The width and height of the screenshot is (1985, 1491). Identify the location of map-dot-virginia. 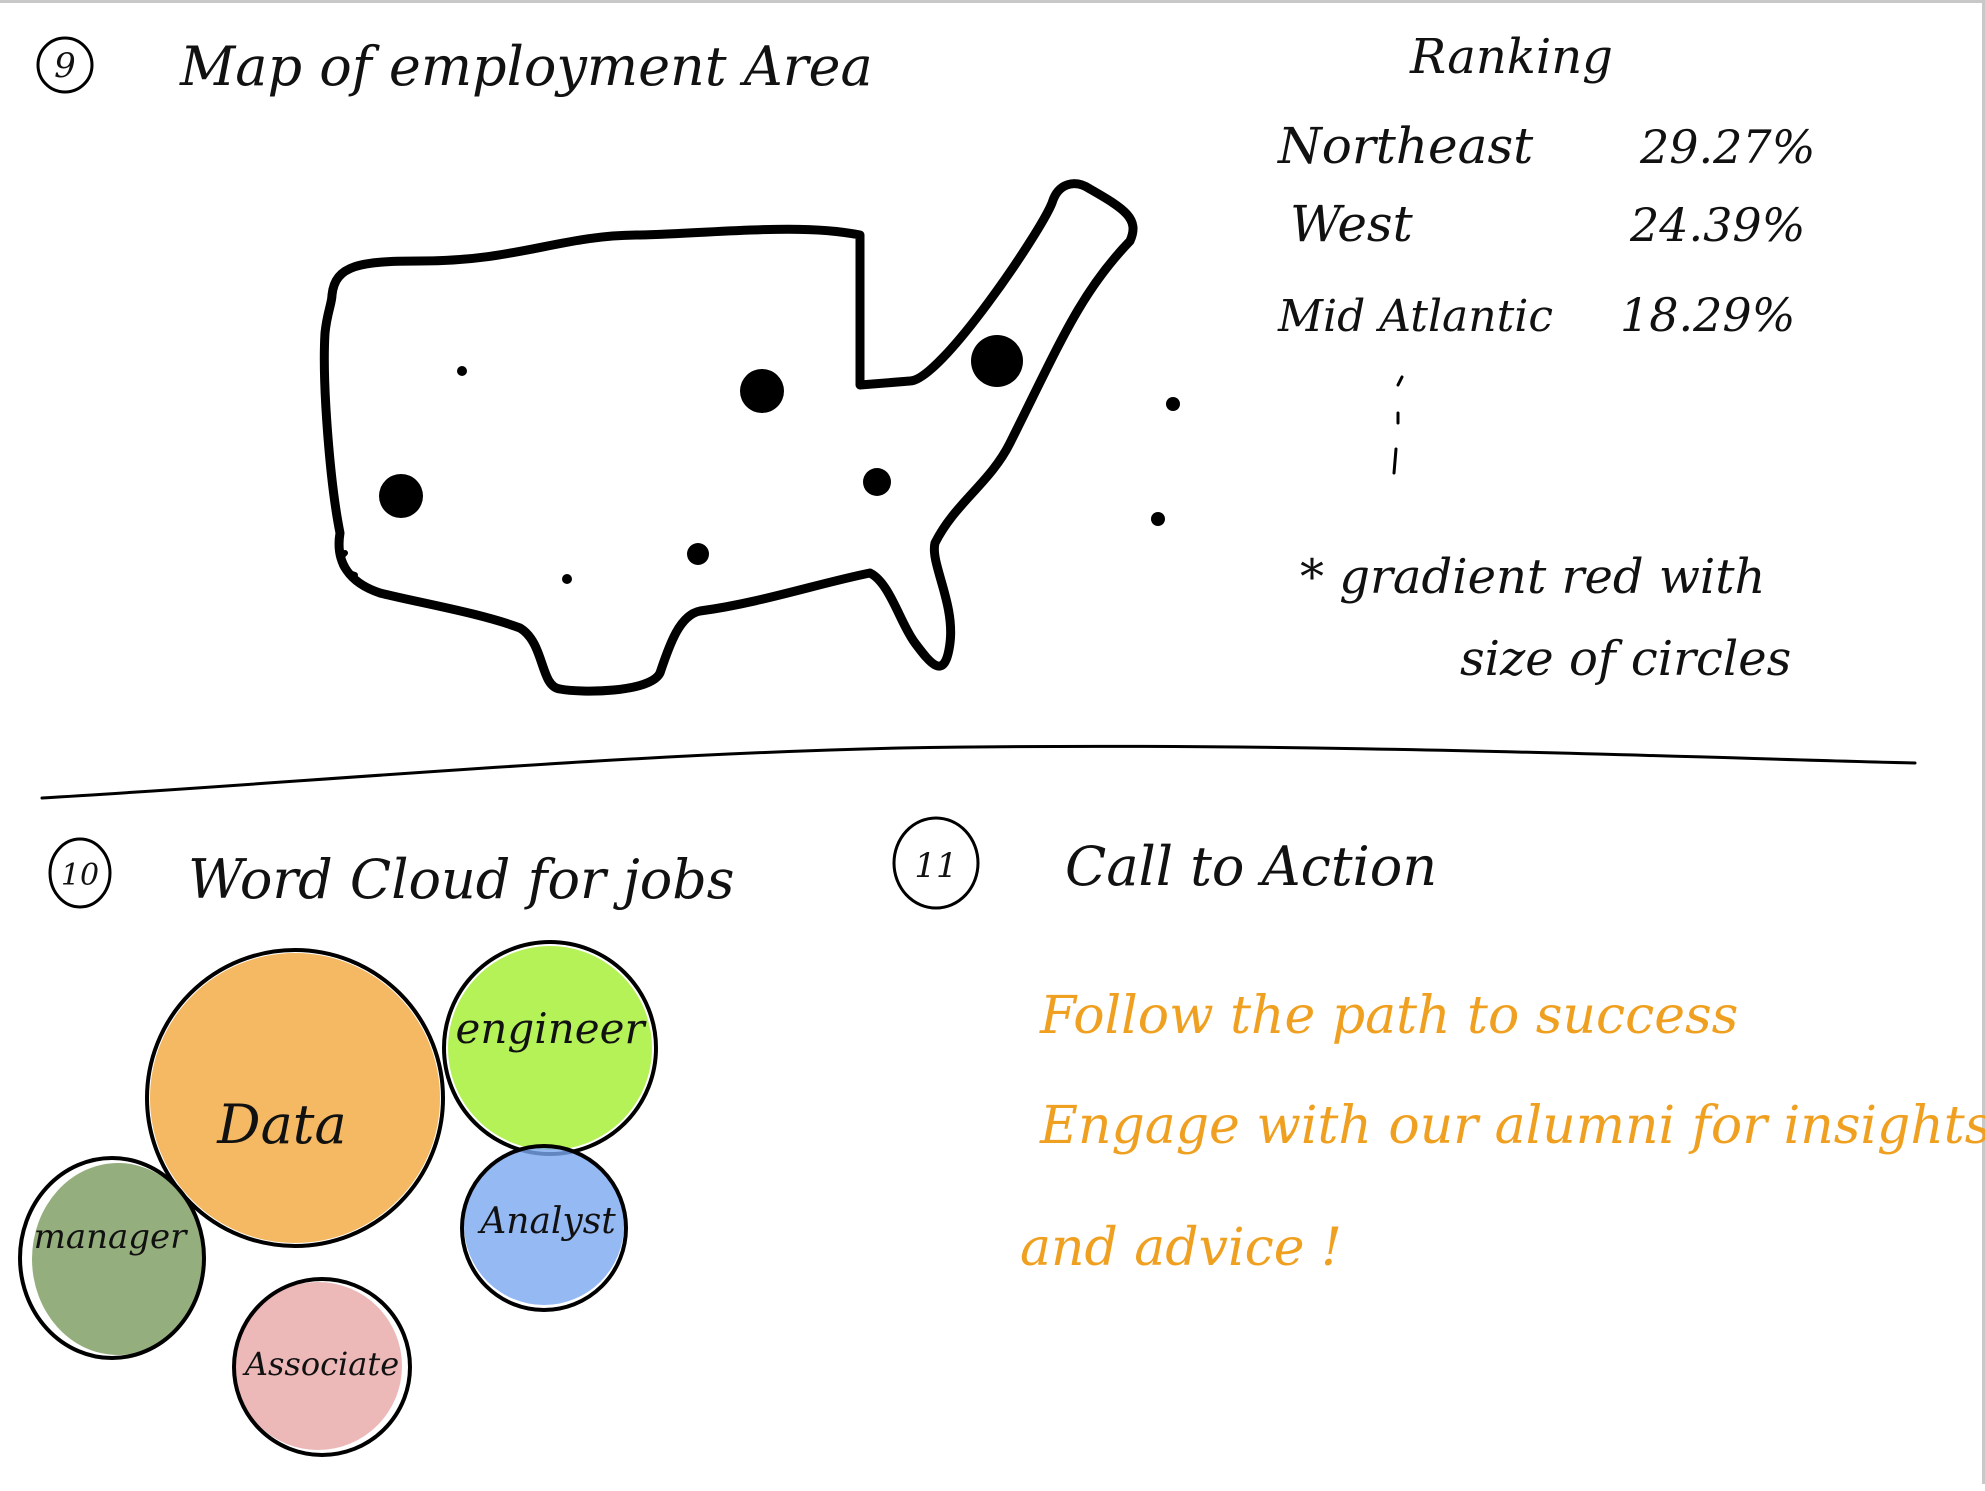
(877, 482).